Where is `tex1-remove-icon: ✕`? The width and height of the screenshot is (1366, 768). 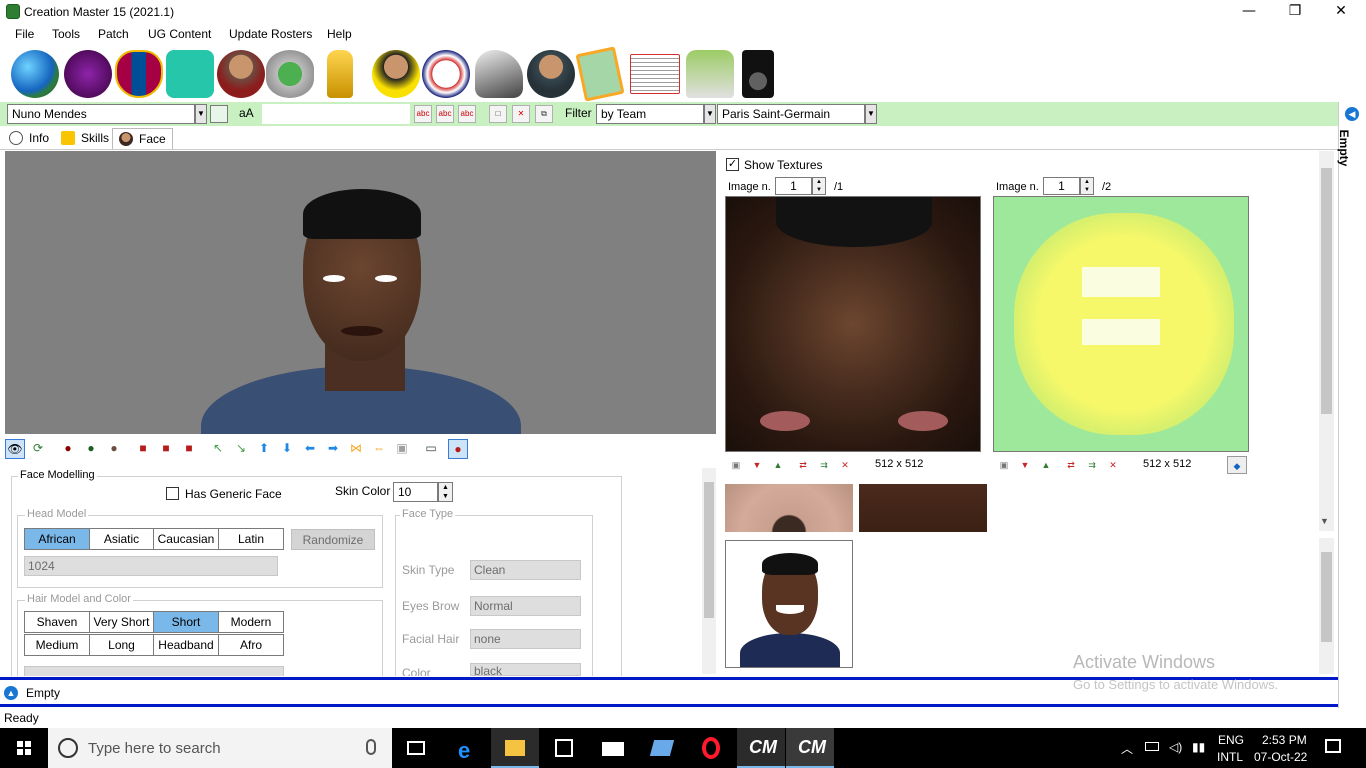 tex1-remove-icon: ✕ is located at coordinates (845, 465).